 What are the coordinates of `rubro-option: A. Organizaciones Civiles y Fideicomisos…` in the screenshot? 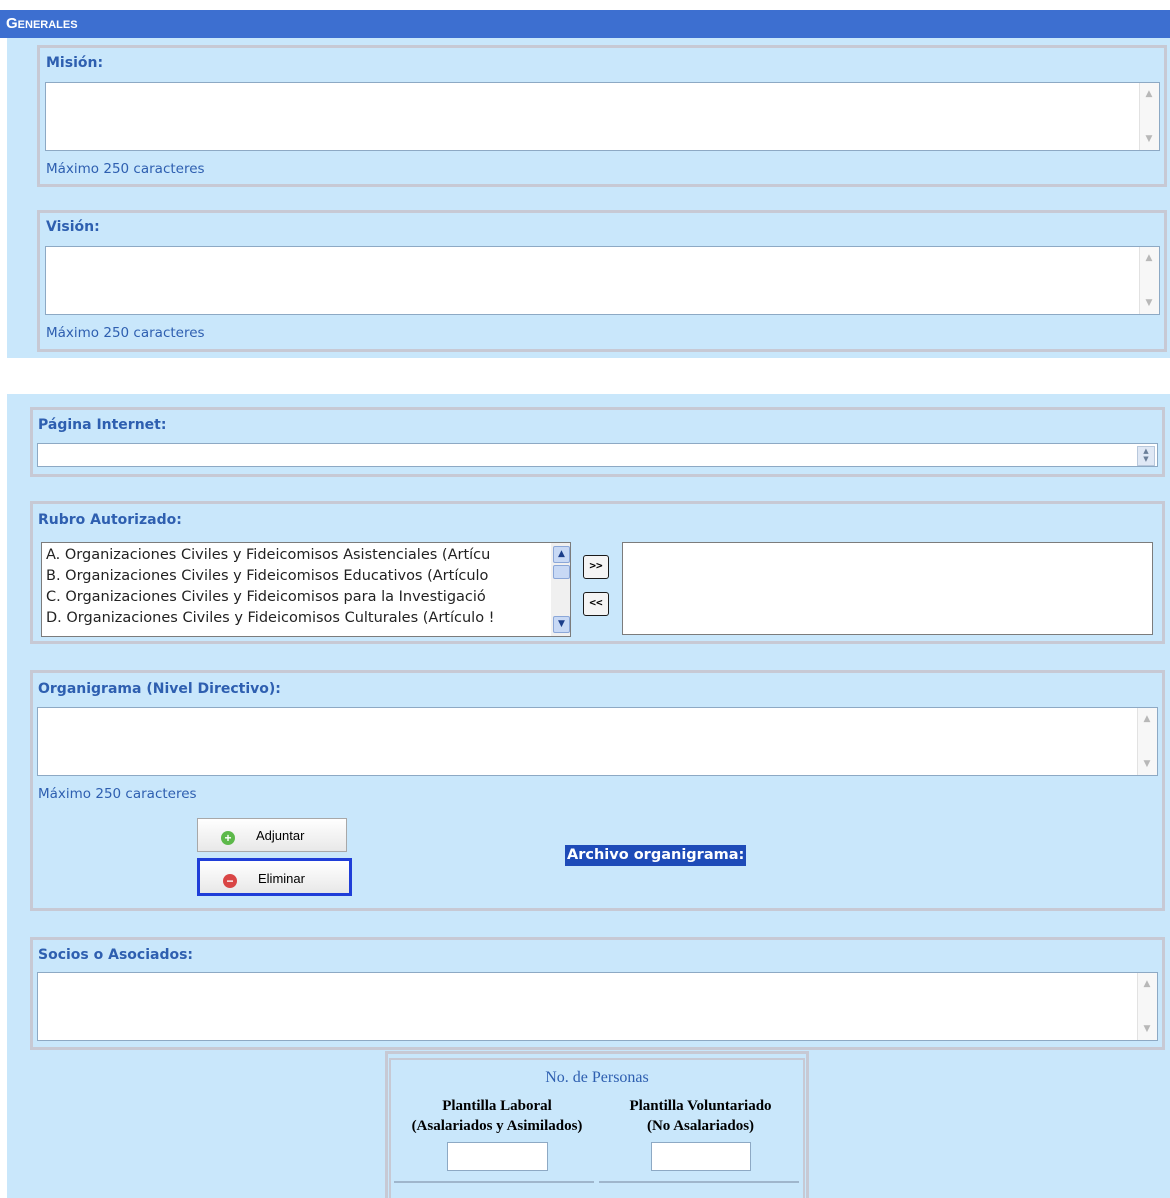 It's located at (296, 555).